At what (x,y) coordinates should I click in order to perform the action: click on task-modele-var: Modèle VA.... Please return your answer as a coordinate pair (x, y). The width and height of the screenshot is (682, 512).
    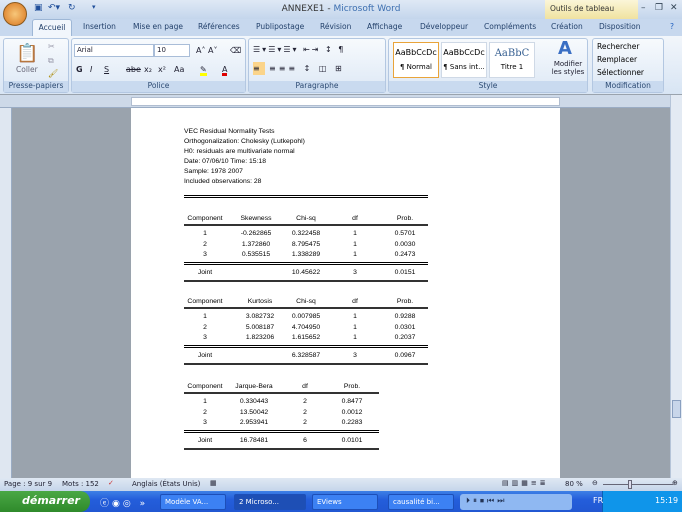
    Looking at the image, I should click on (193, 502).